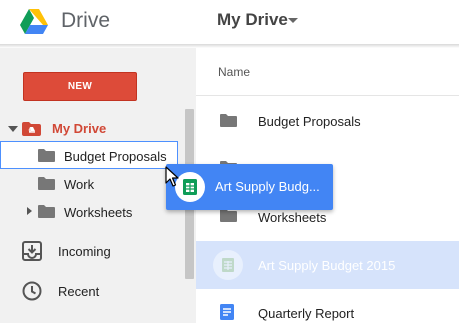 Image resolution: width=459 pixels, height=323 pixels. Describe the element at coordinates (32, 291) in the screenshot. I see `clock-icon` at that location.